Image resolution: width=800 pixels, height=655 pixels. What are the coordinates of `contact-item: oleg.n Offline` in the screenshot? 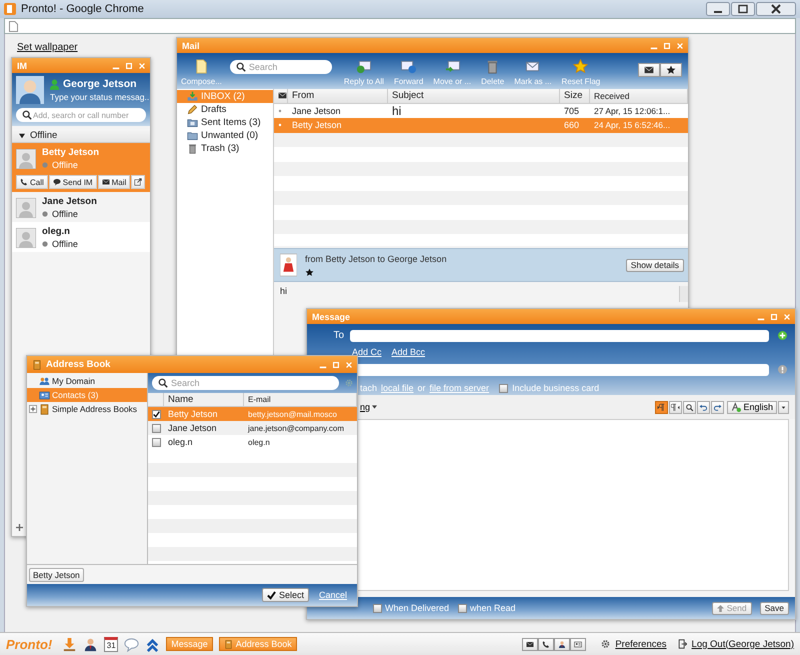 It's located at (81, 237).